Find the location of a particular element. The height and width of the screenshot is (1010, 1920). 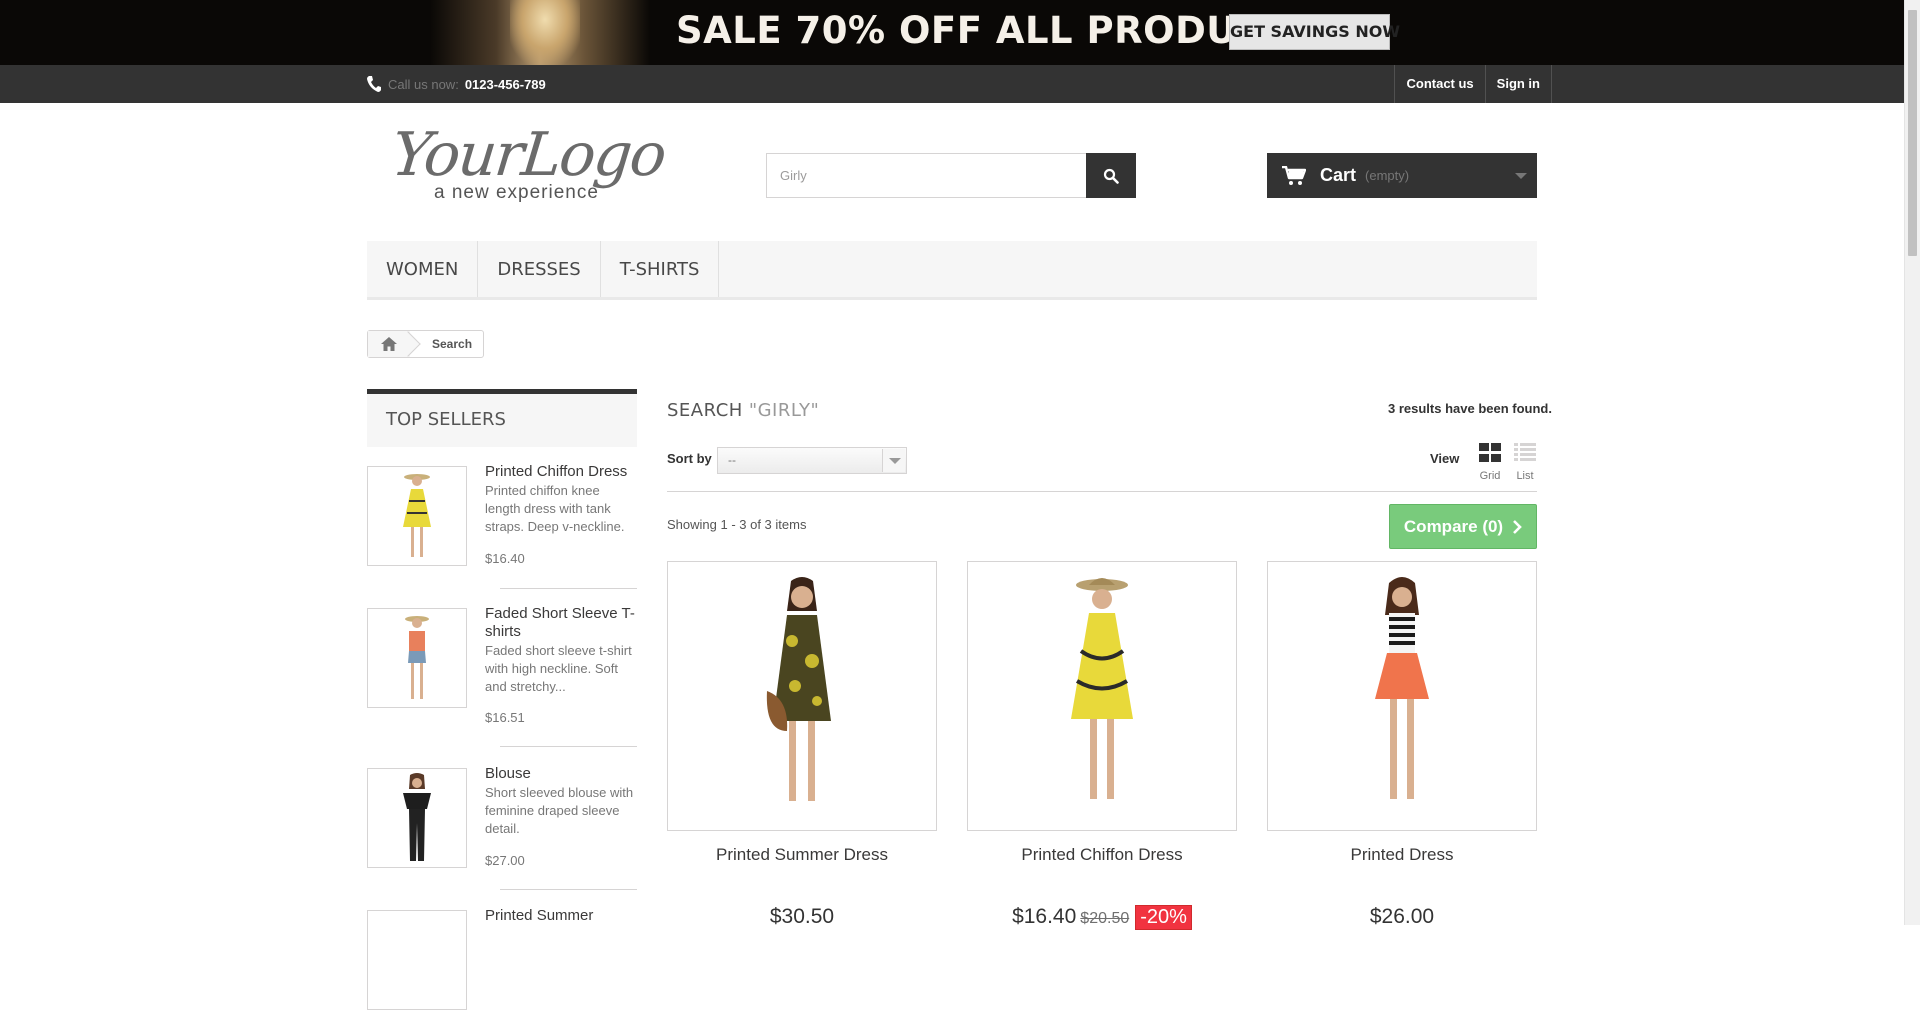

cart-label: Cart is located at coordinates (1338, 175).